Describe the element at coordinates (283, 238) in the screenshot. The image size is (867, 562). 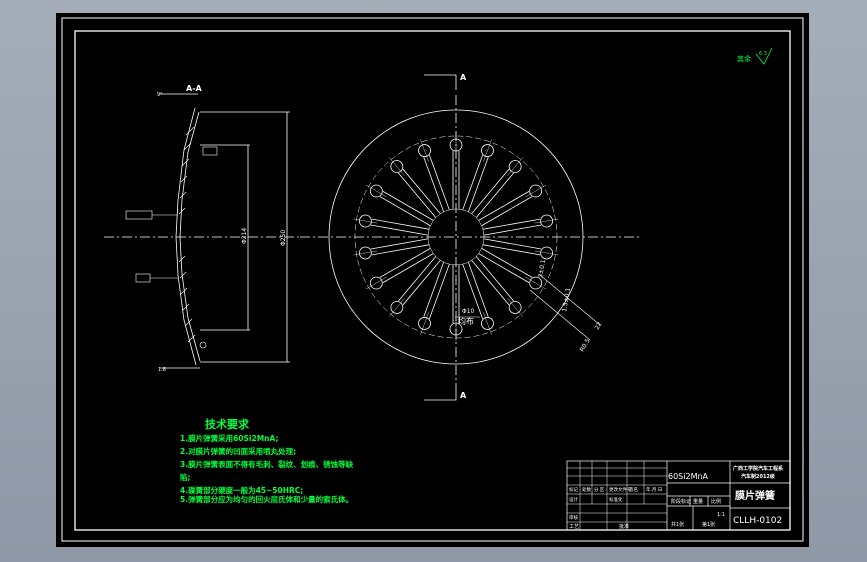
I see `dim-outer-dia: Φ250` at that location.